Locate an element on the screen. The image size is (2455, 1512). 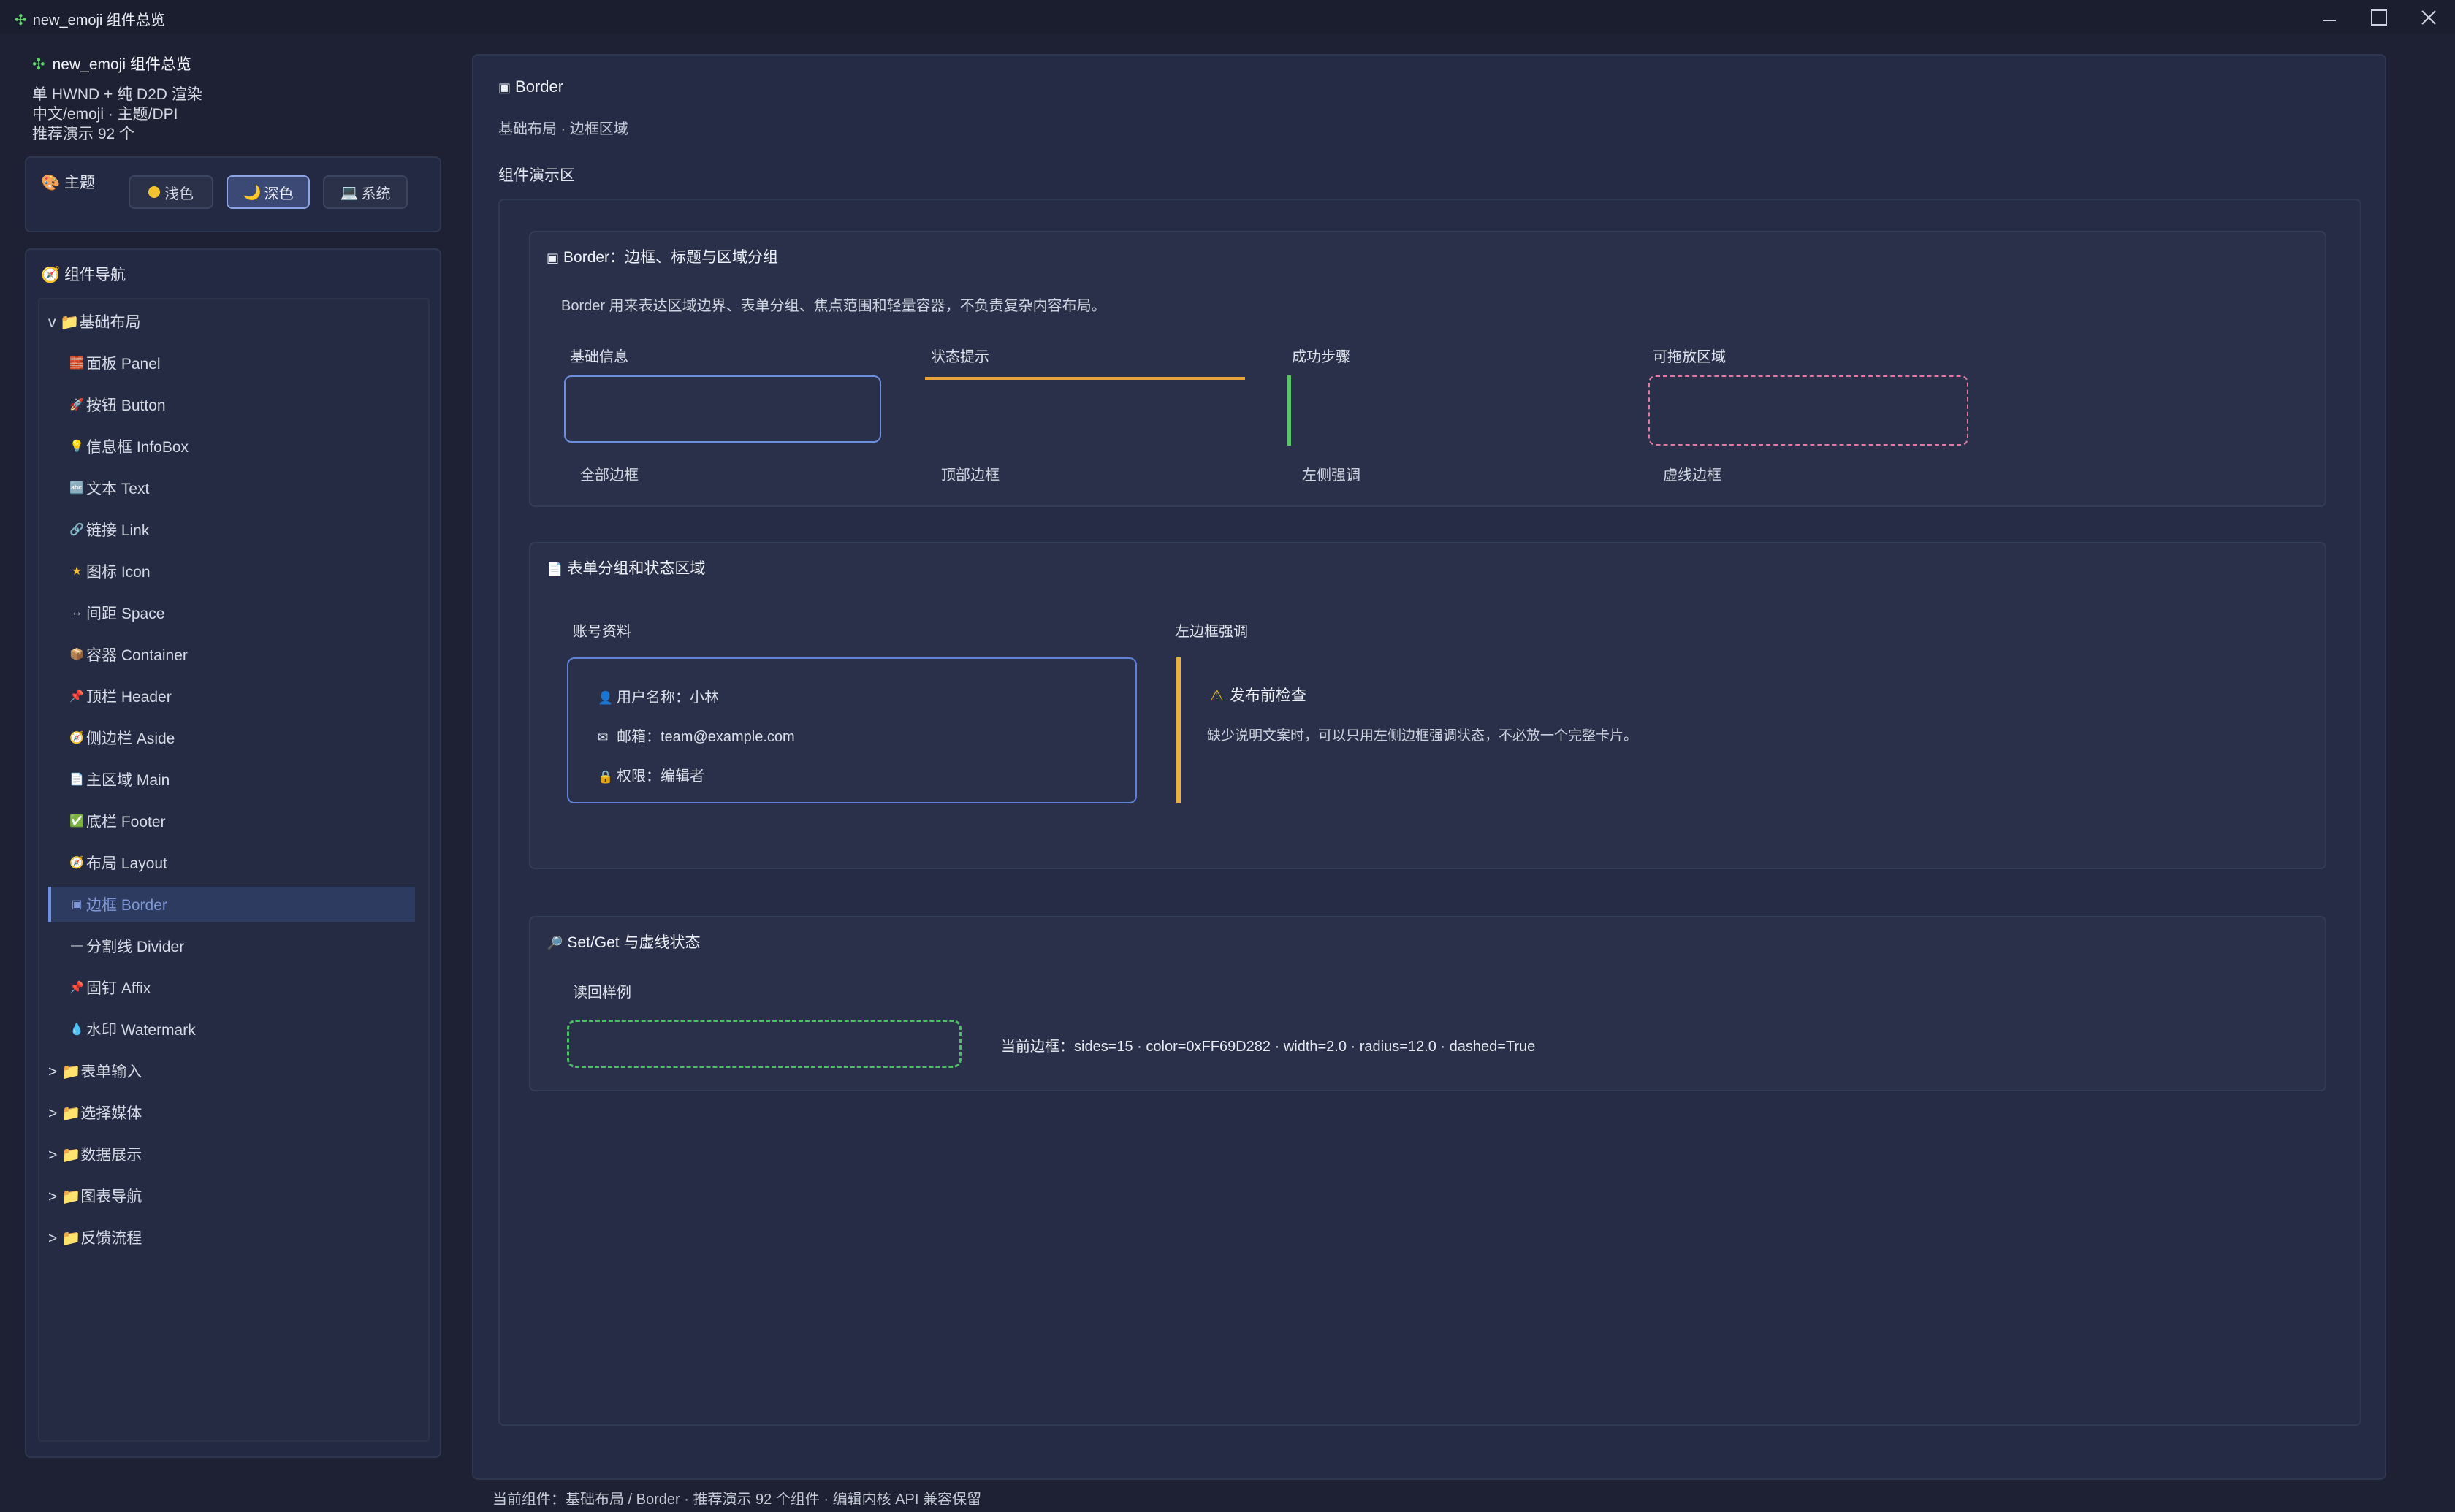
readback-dashed-box is located at coordinates (764, 1044).